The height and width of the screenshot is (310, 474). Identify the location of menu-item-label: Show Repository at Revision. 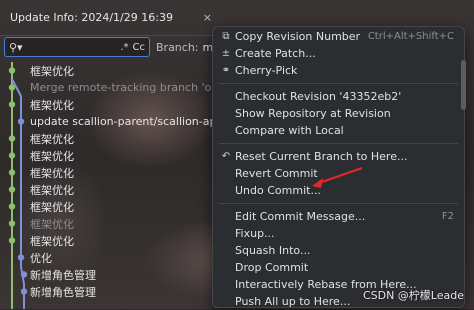
(313, 113).